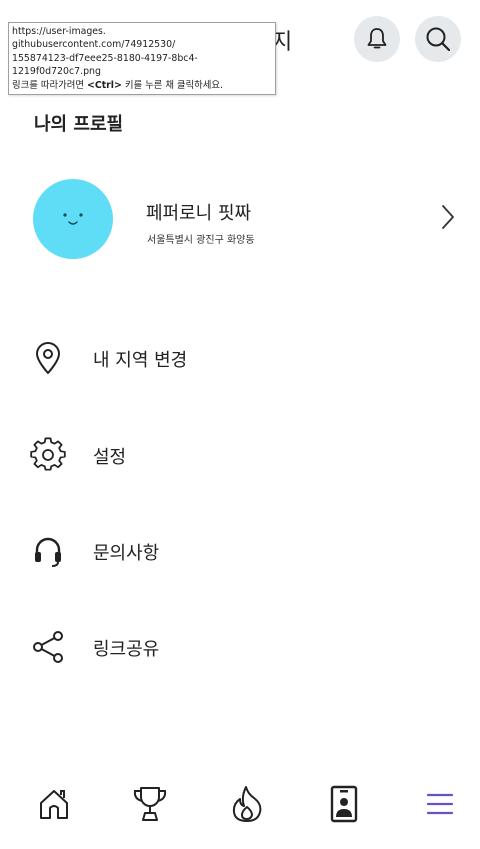 The width and height of the screenshot is (480, 849). Describe the element at coordinates (448, 217) in the screenshot. I see `chevron-right-icon` at that location.